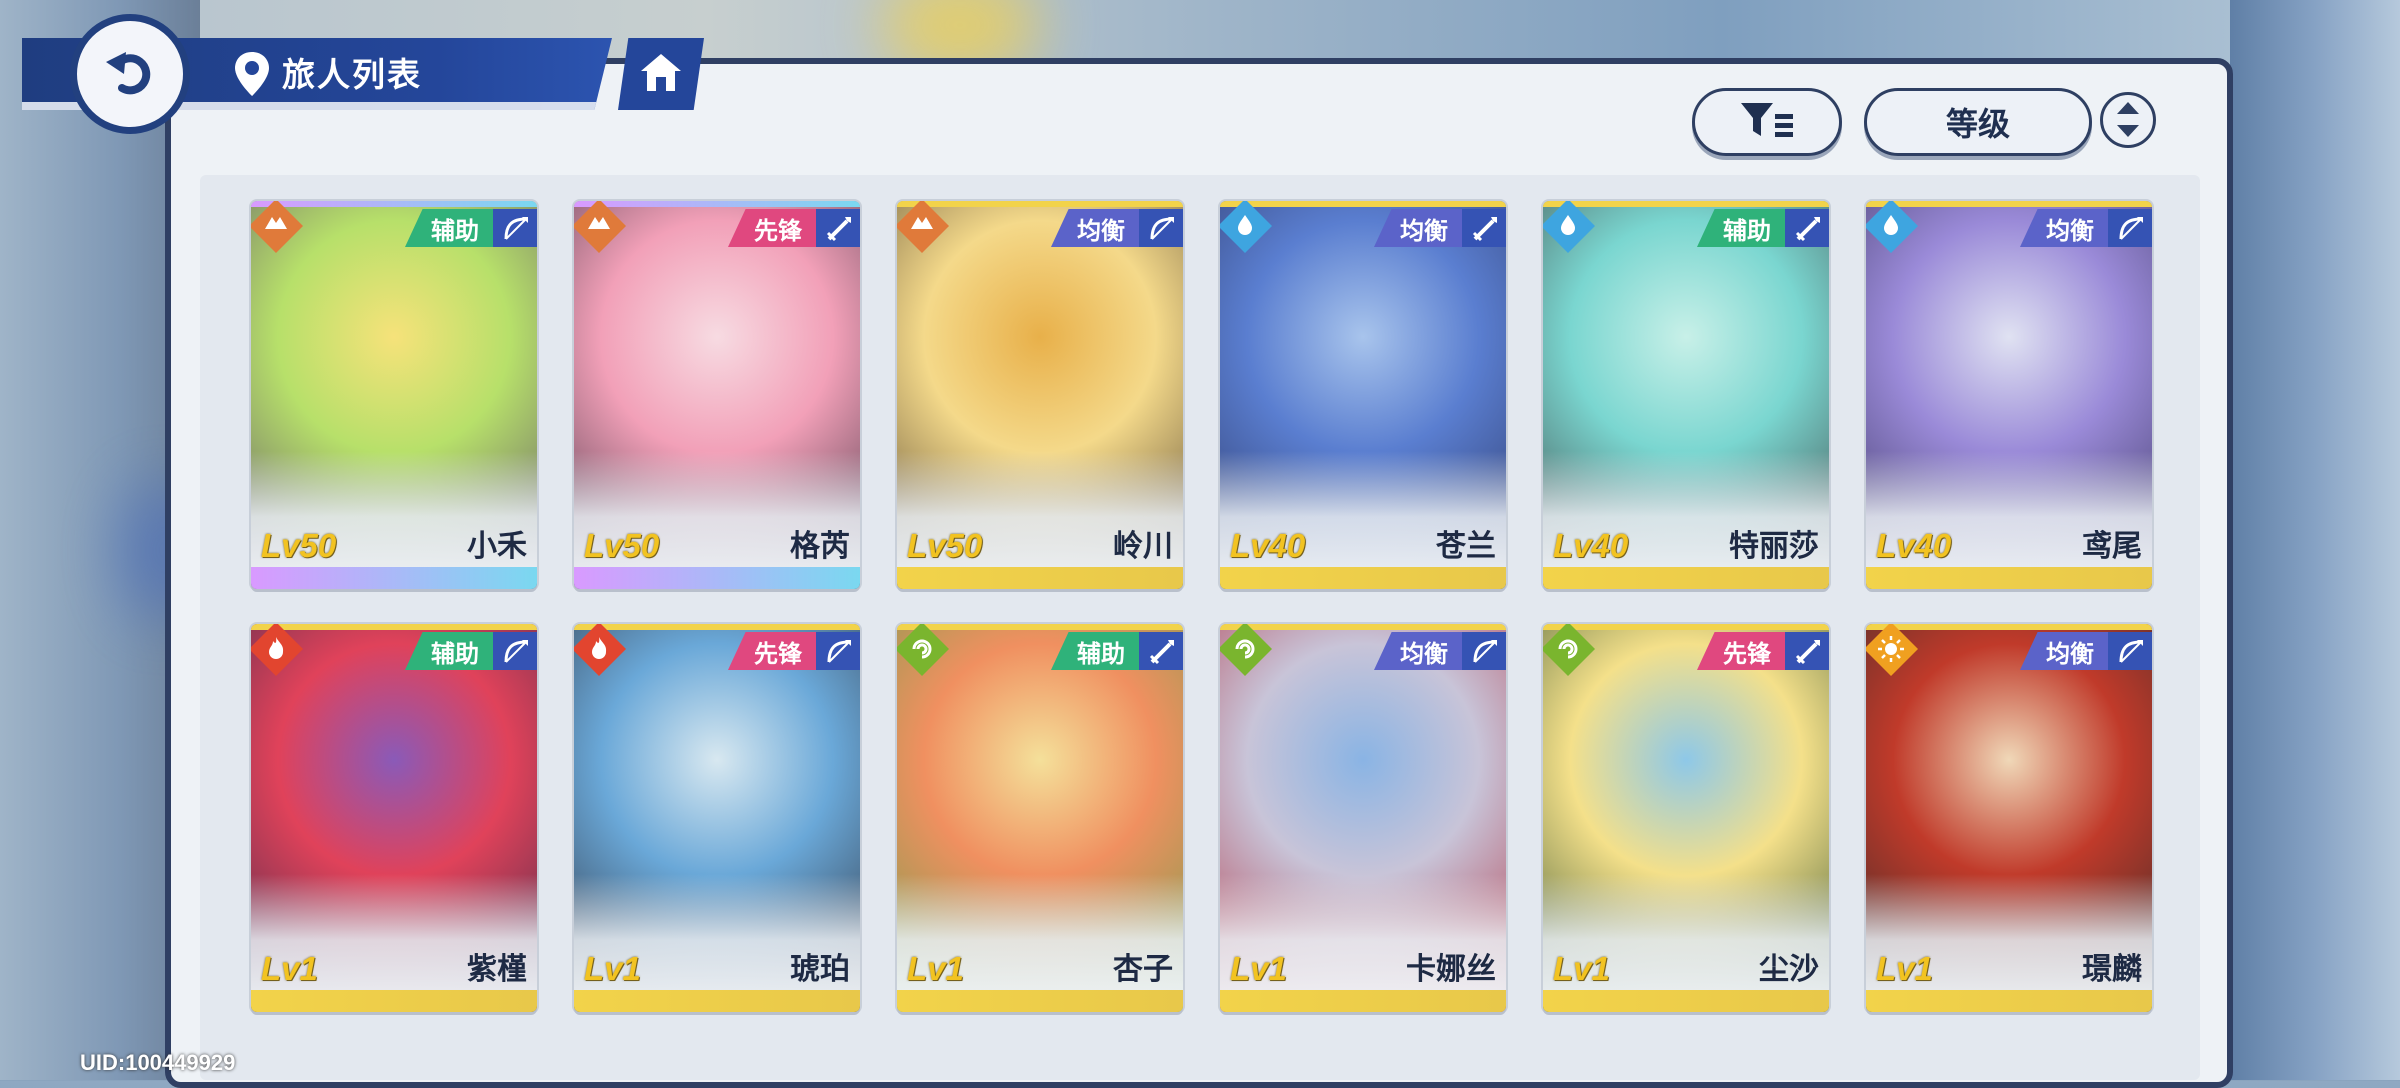 Image resolution: width=2400 pixels, height=1088 pixels. I want to click on character-card: 辅助 Lv1 杏子, so click(1040, 818).